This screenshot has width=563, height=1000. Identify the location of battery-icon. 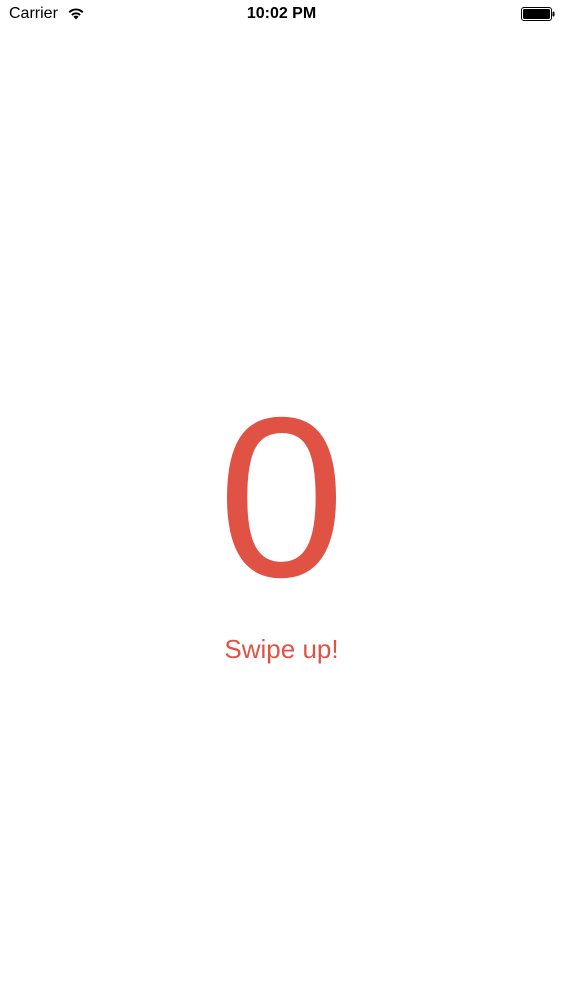
(538, 14).